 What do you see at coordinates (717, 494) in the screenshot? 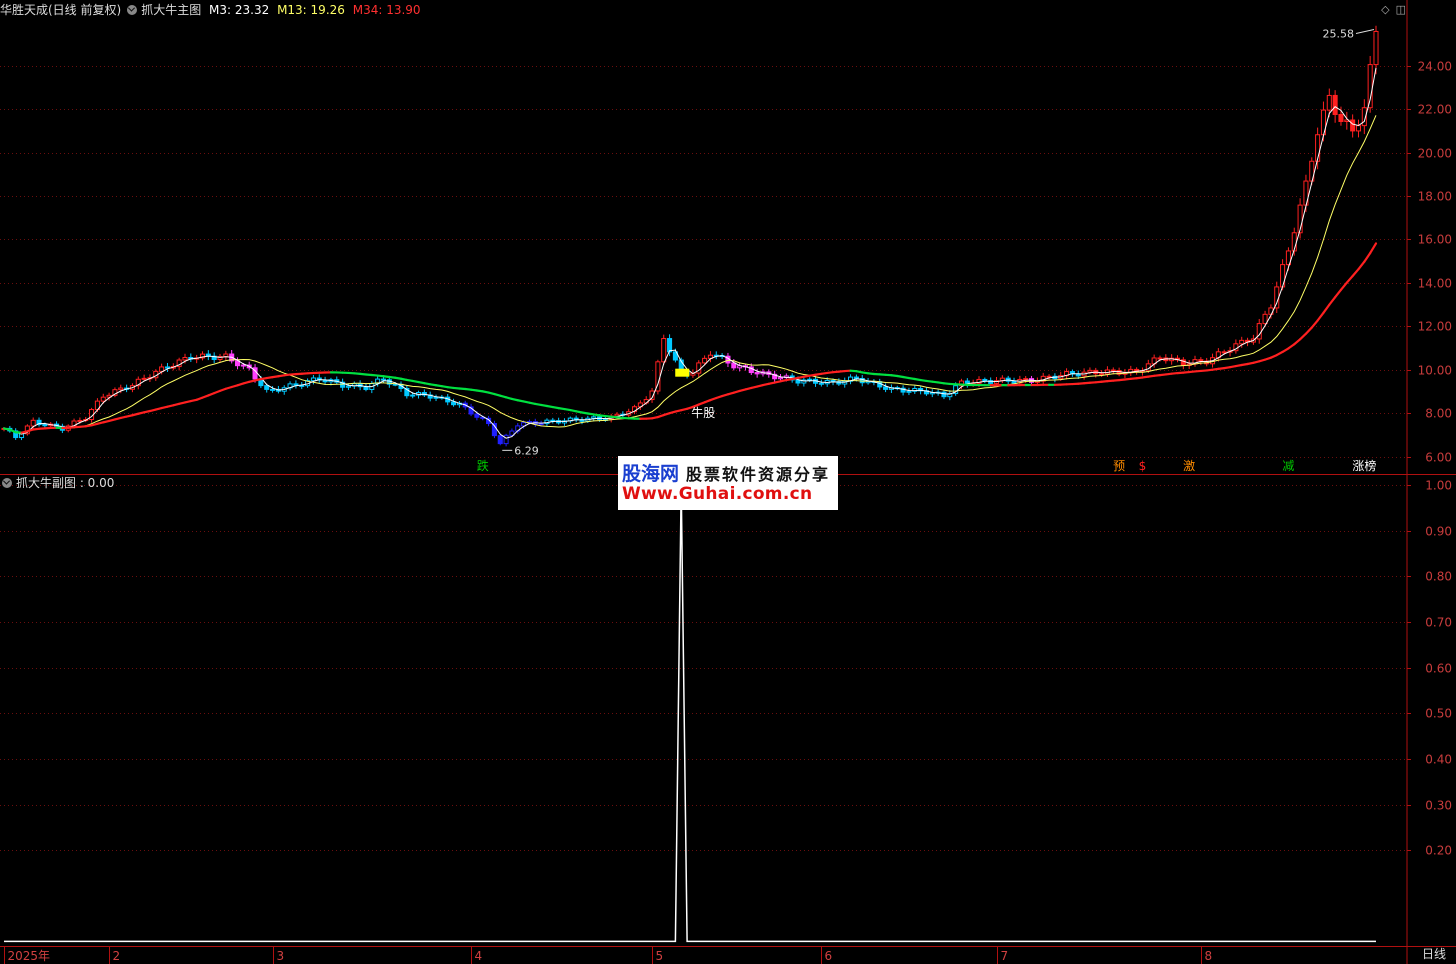
I see `watermark-url: Www.Guhai.com.cn` at bounding box center [717, 494].